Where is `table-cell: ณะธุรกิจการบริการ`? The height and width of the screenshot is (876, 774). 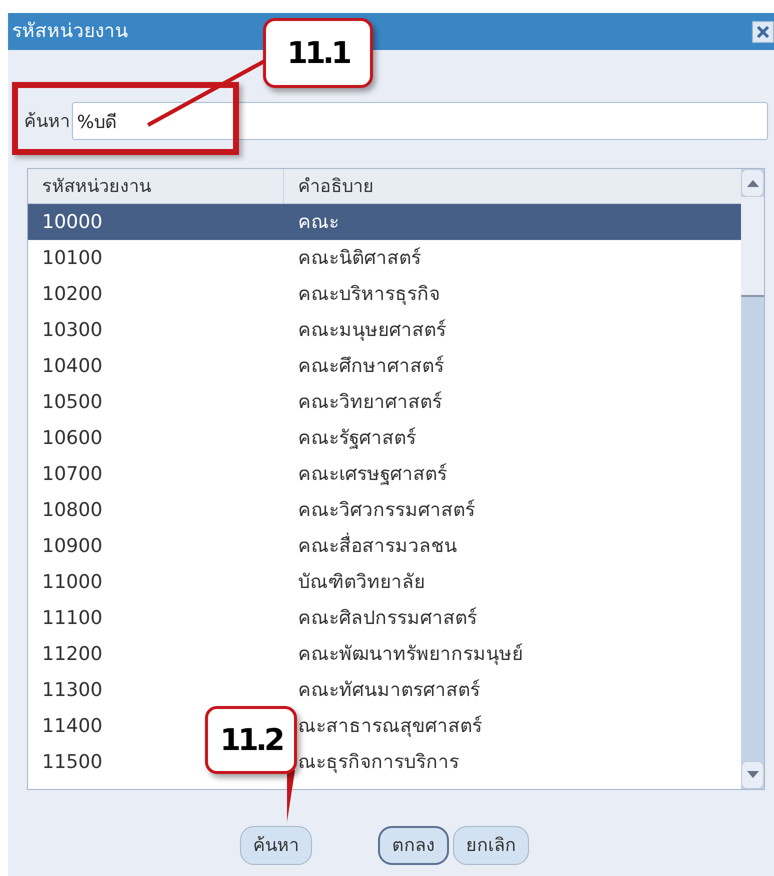 table-cell: ณะธุรกิจการบริการ is located at coordinates (378, 762).